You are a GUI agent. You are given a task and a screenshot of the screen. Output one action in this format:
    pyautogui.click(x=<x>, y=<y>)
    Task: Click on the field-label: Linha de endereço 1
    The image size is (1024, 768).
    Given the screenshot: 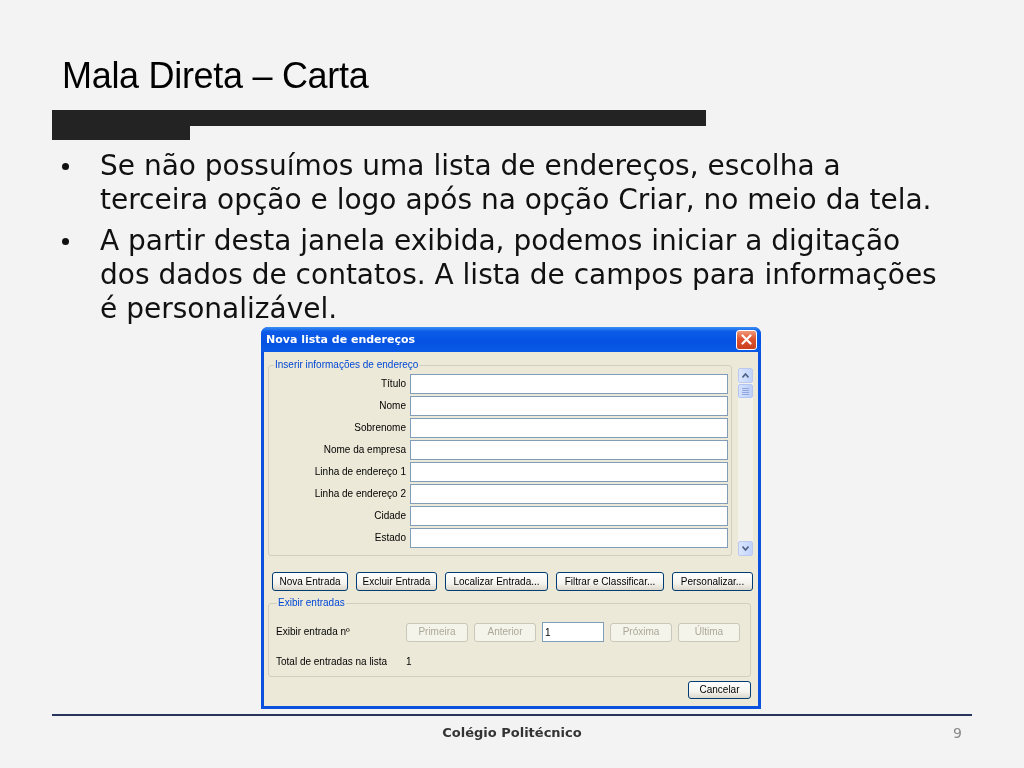 What is the action you would take?
    pyautogui.click(x=359, y=472)
    